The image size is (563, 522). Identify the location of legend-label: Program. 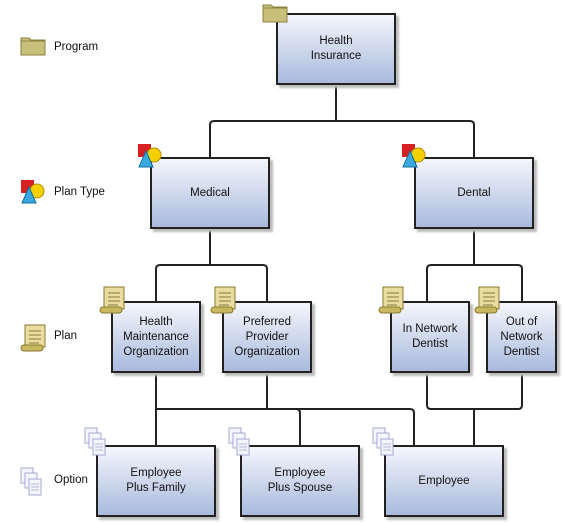
(76, 47).